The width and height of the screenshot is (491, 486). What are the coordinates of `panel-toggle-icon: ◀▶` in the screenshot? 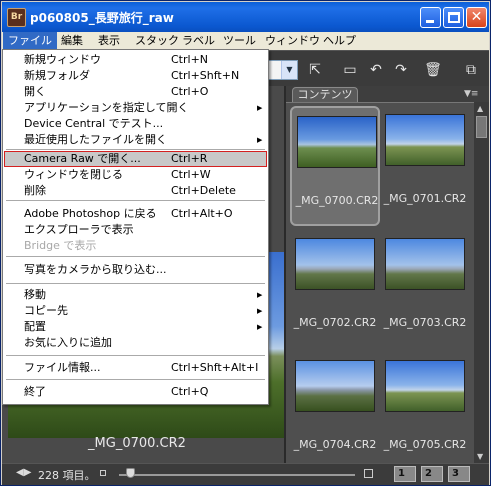 It's located at (23, 472).